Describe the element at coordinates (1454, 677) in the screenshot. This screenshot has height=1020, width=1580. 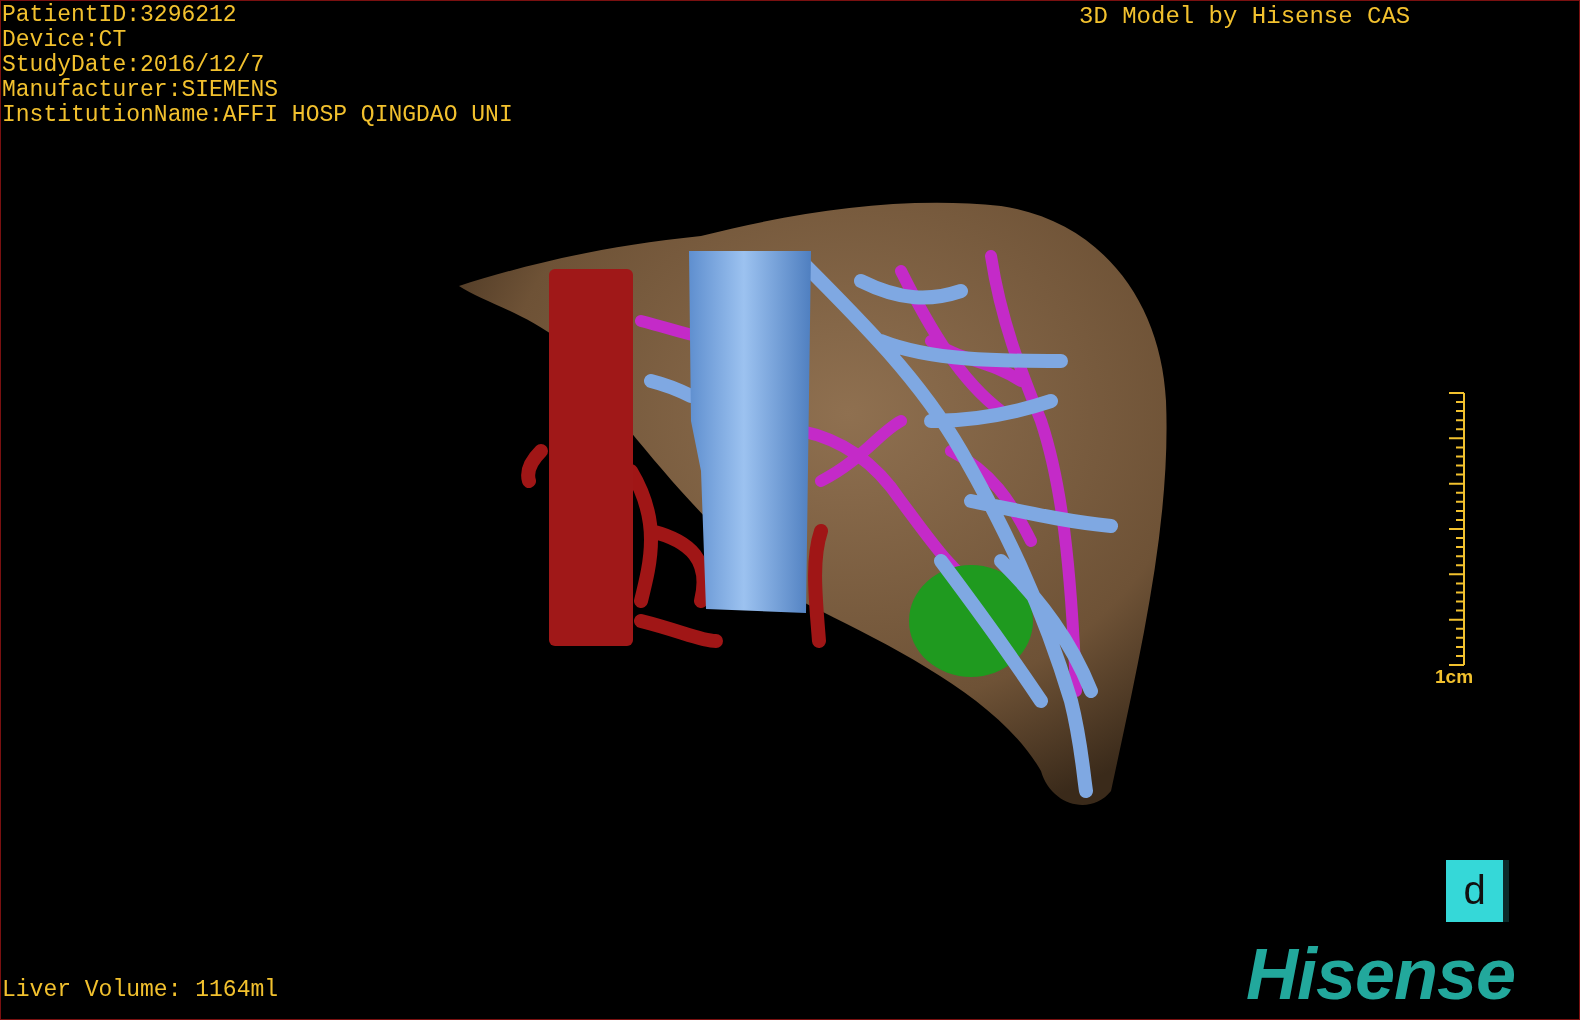
I see `scale-label: 1cm` at that location.